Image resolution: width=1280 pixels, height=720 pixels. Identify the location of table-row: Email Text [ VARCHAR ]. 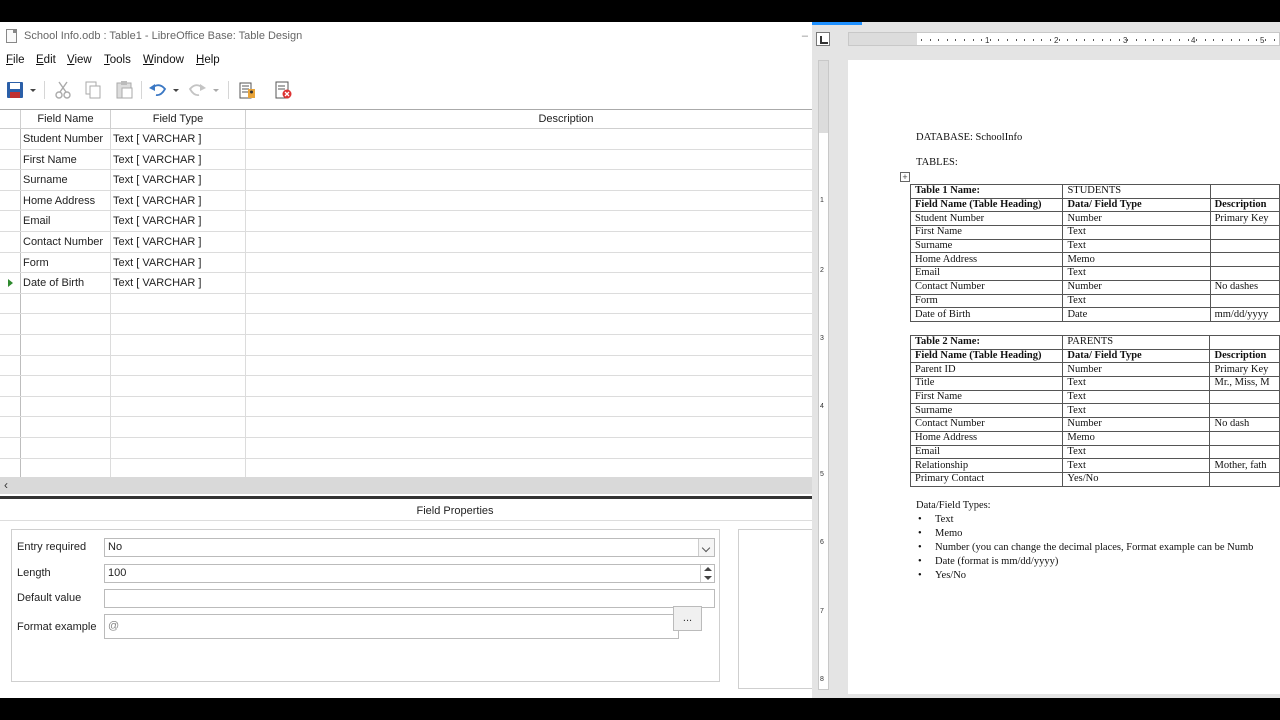
(406, 221).